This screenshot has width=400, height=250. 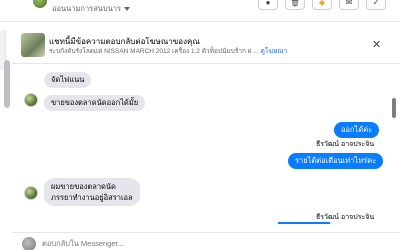 What do you see at coordinates (33, 45) in the screenshot?
I see `ad-thumbnail` at bounding box center [33, 45].